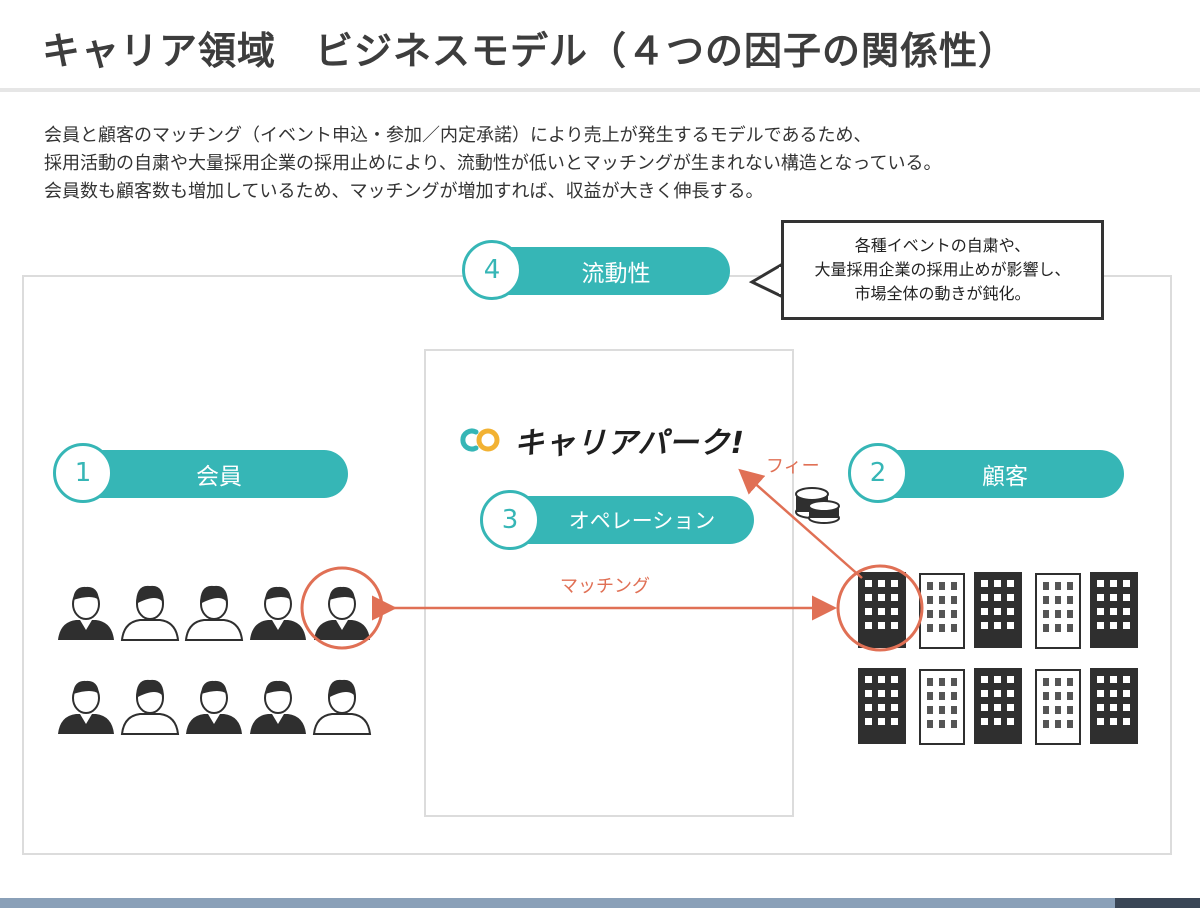 The width and height of the screenshot is (1200, 908). Describe the element at coordinates (600, 903) in the screenshot. I see `footer-bar` at that location.